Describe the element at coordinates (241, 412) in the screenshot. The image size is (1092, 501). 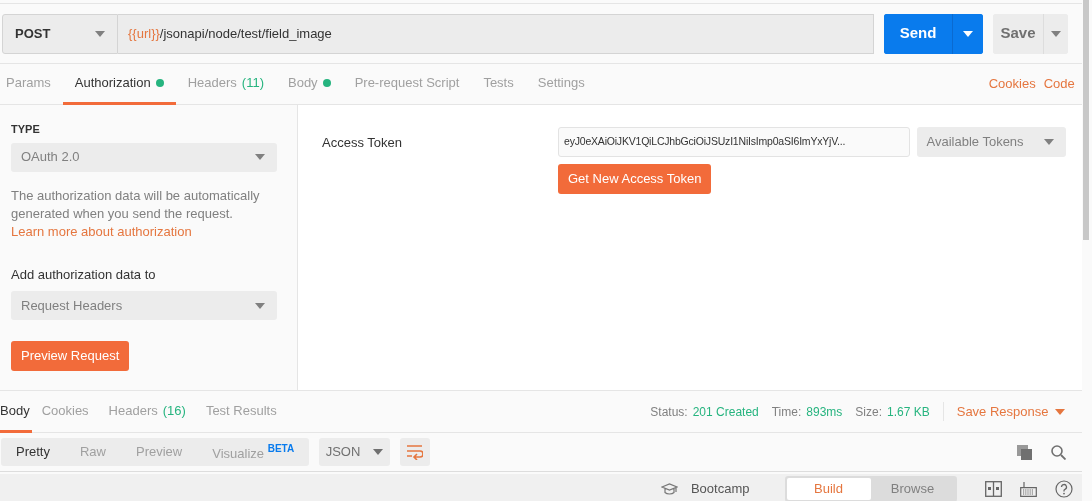
I see `response-tab: Test Results` at that location.